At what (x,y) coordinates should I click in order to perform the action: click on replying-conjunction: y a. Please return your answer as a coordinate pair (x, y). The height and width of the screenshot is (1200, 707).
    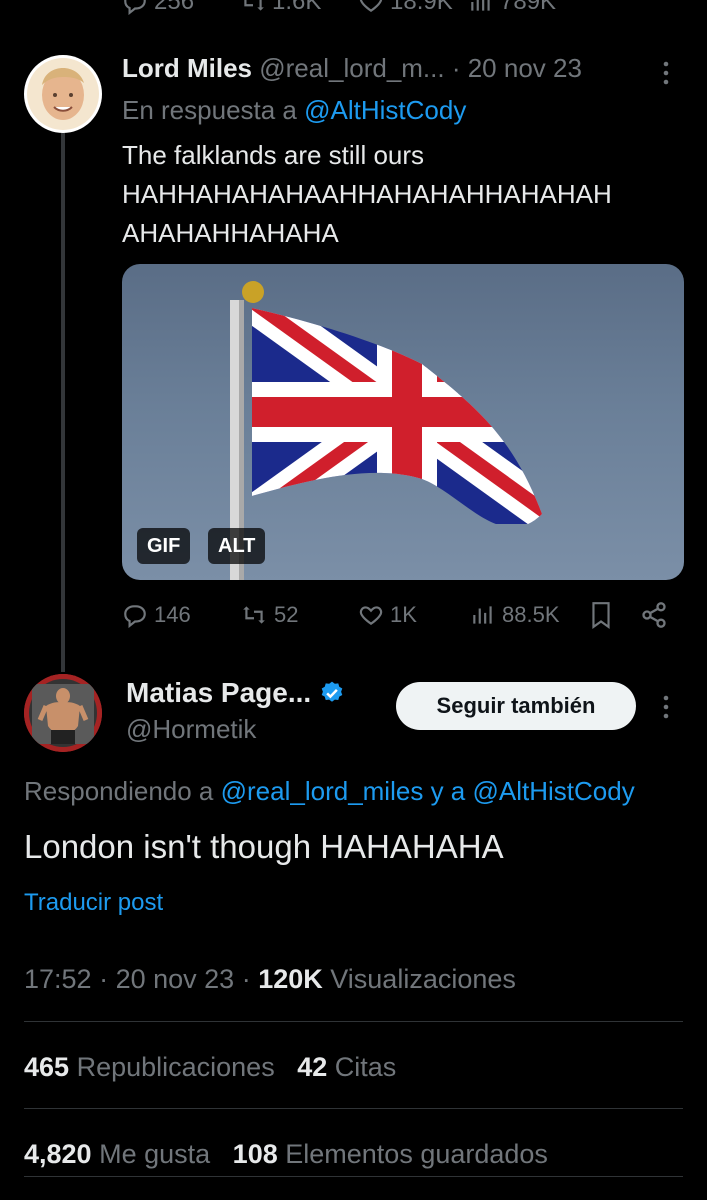
    Looking at the image, I should click on (448, 791).